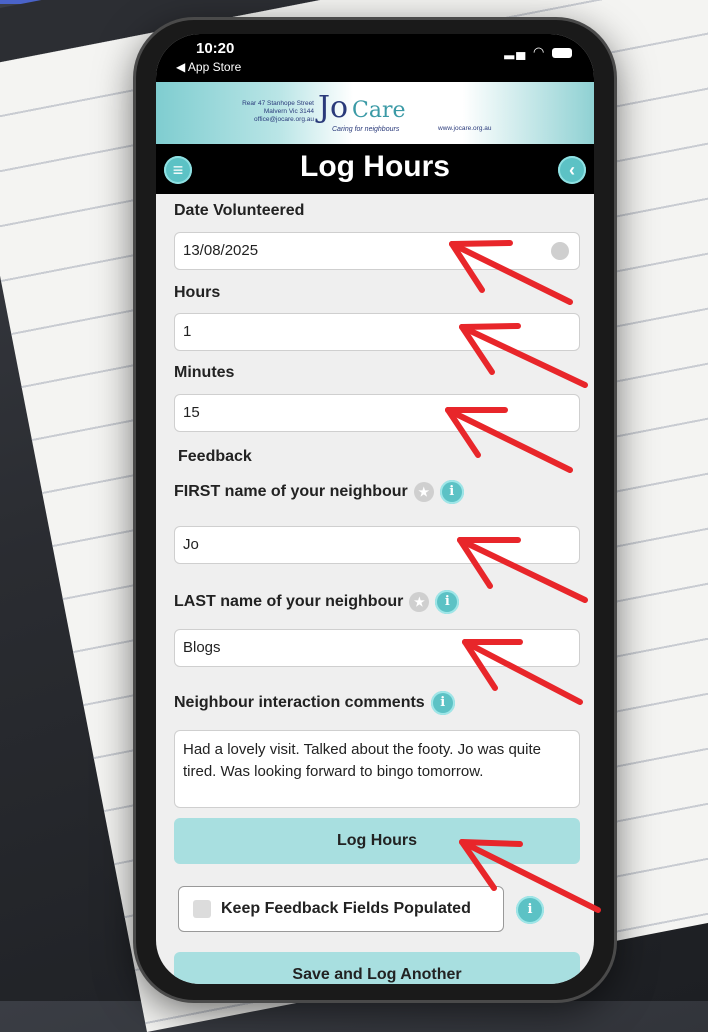  I want to click on log-hours-button: Log Hours, so click(377, 841).